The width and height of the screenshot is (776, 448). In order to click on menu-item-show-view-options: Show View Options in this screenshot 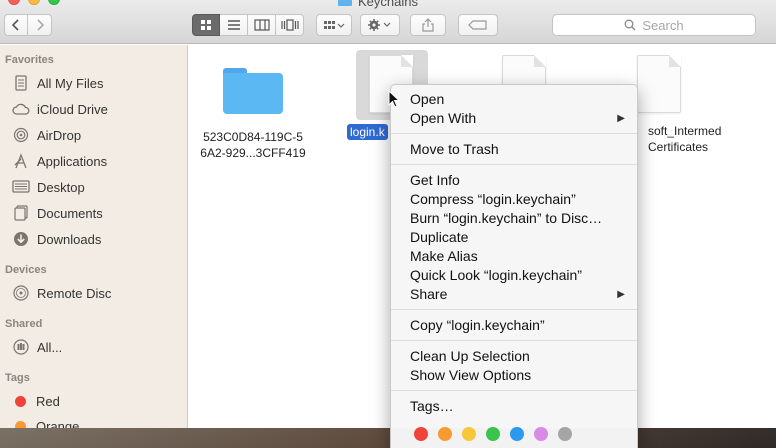, I will do `click(517, 375)`.